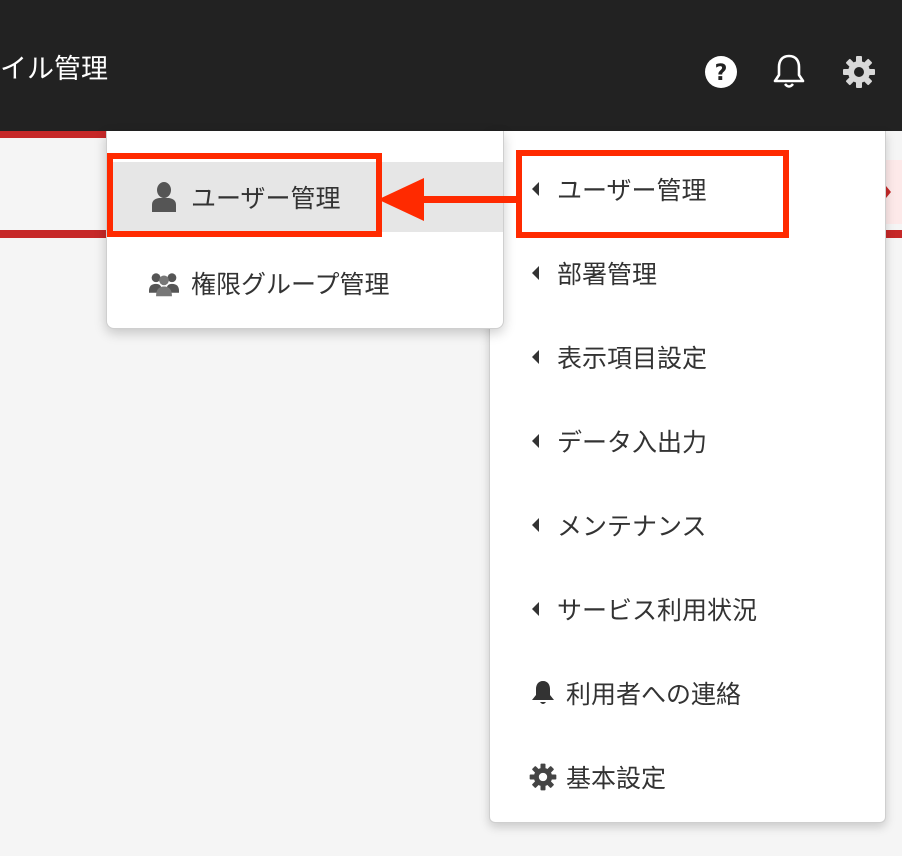 This screenshot has height=856, width=902. What do you see at coordinates (654, 694) in the screenshot?
I see `menu-item-label: 利用者への連絡` at bounding box center [654, 694].